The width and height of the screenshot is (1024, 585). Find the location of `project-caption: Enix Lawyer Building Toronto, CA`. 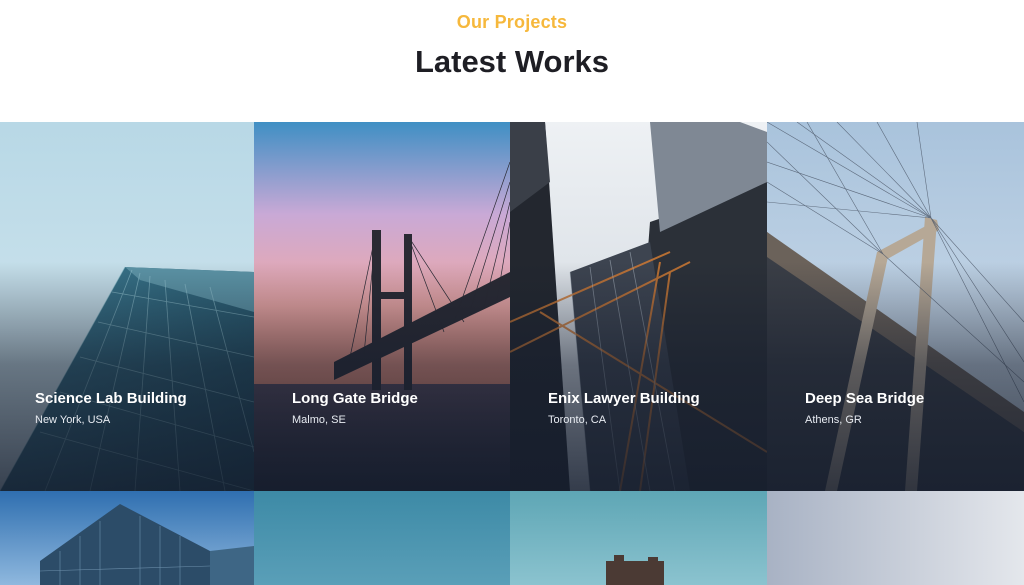

project-caption: Enix Lawyer Building Toronto, CA is located at coordinates (633, 406).